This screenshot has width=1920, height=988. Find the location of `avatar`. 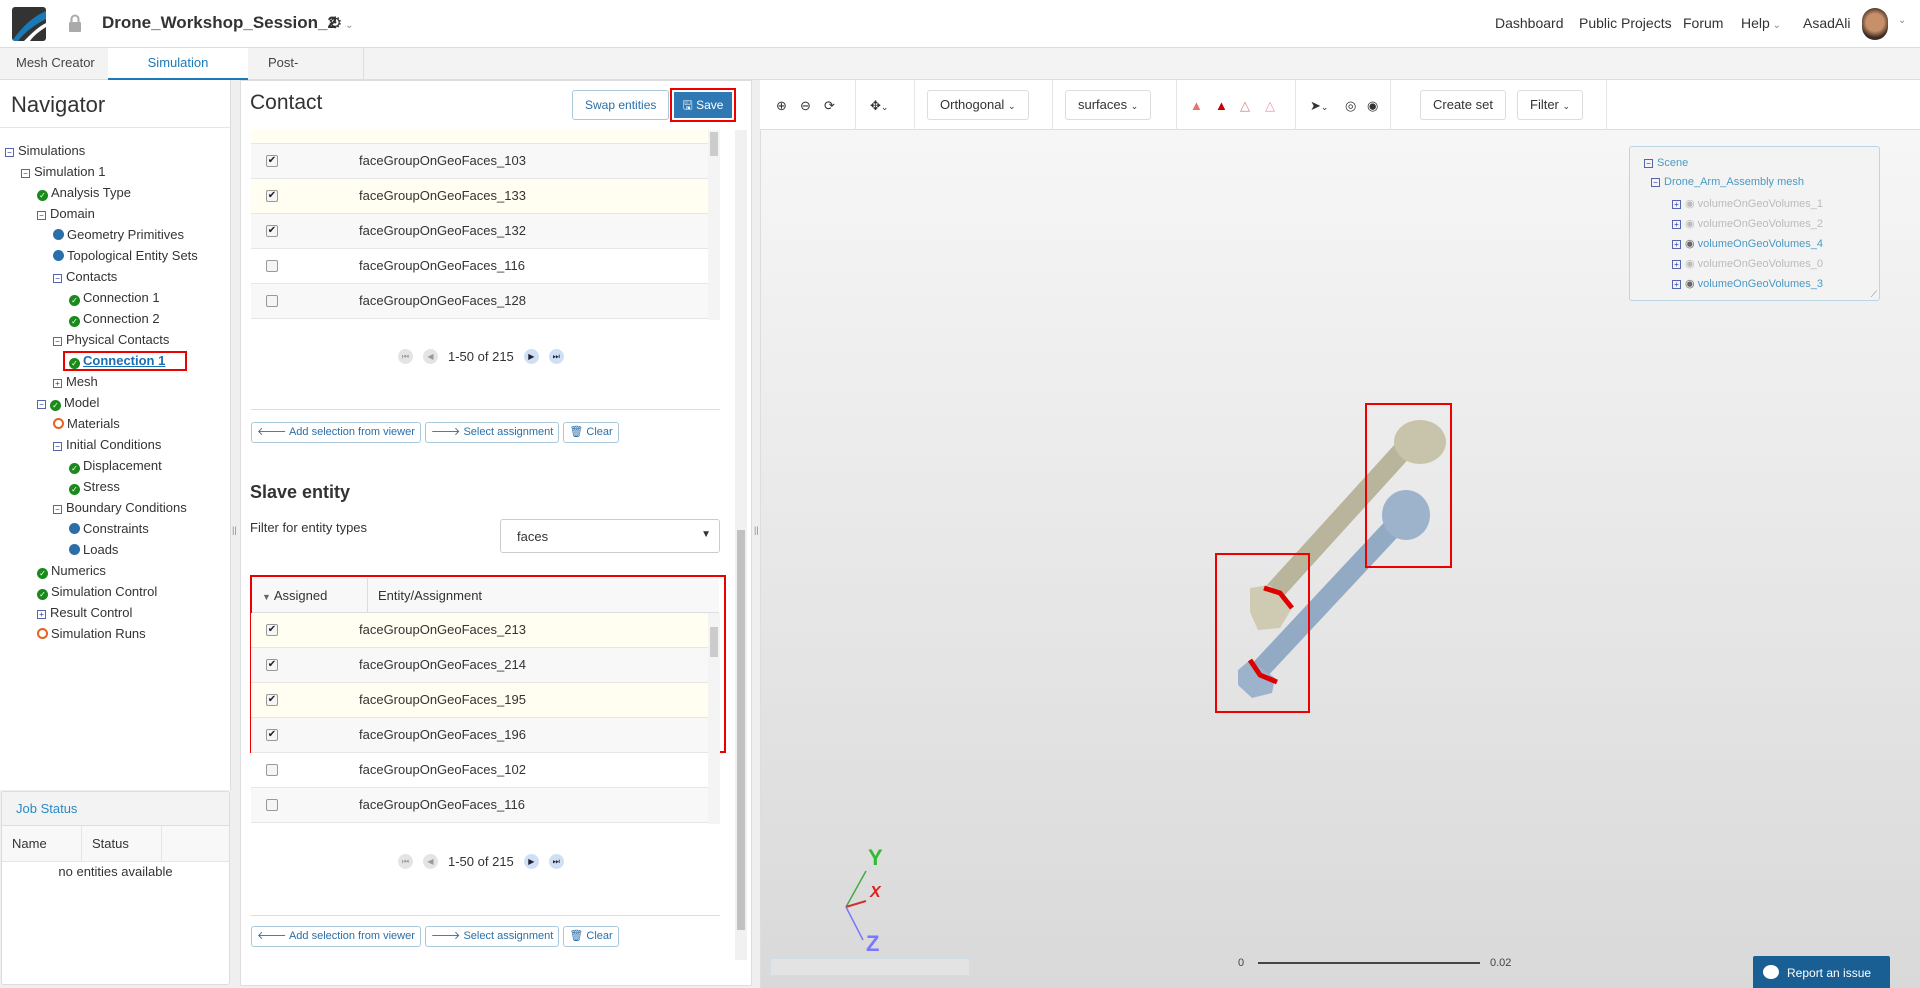

avatar is located at coordinates (1875, 24).